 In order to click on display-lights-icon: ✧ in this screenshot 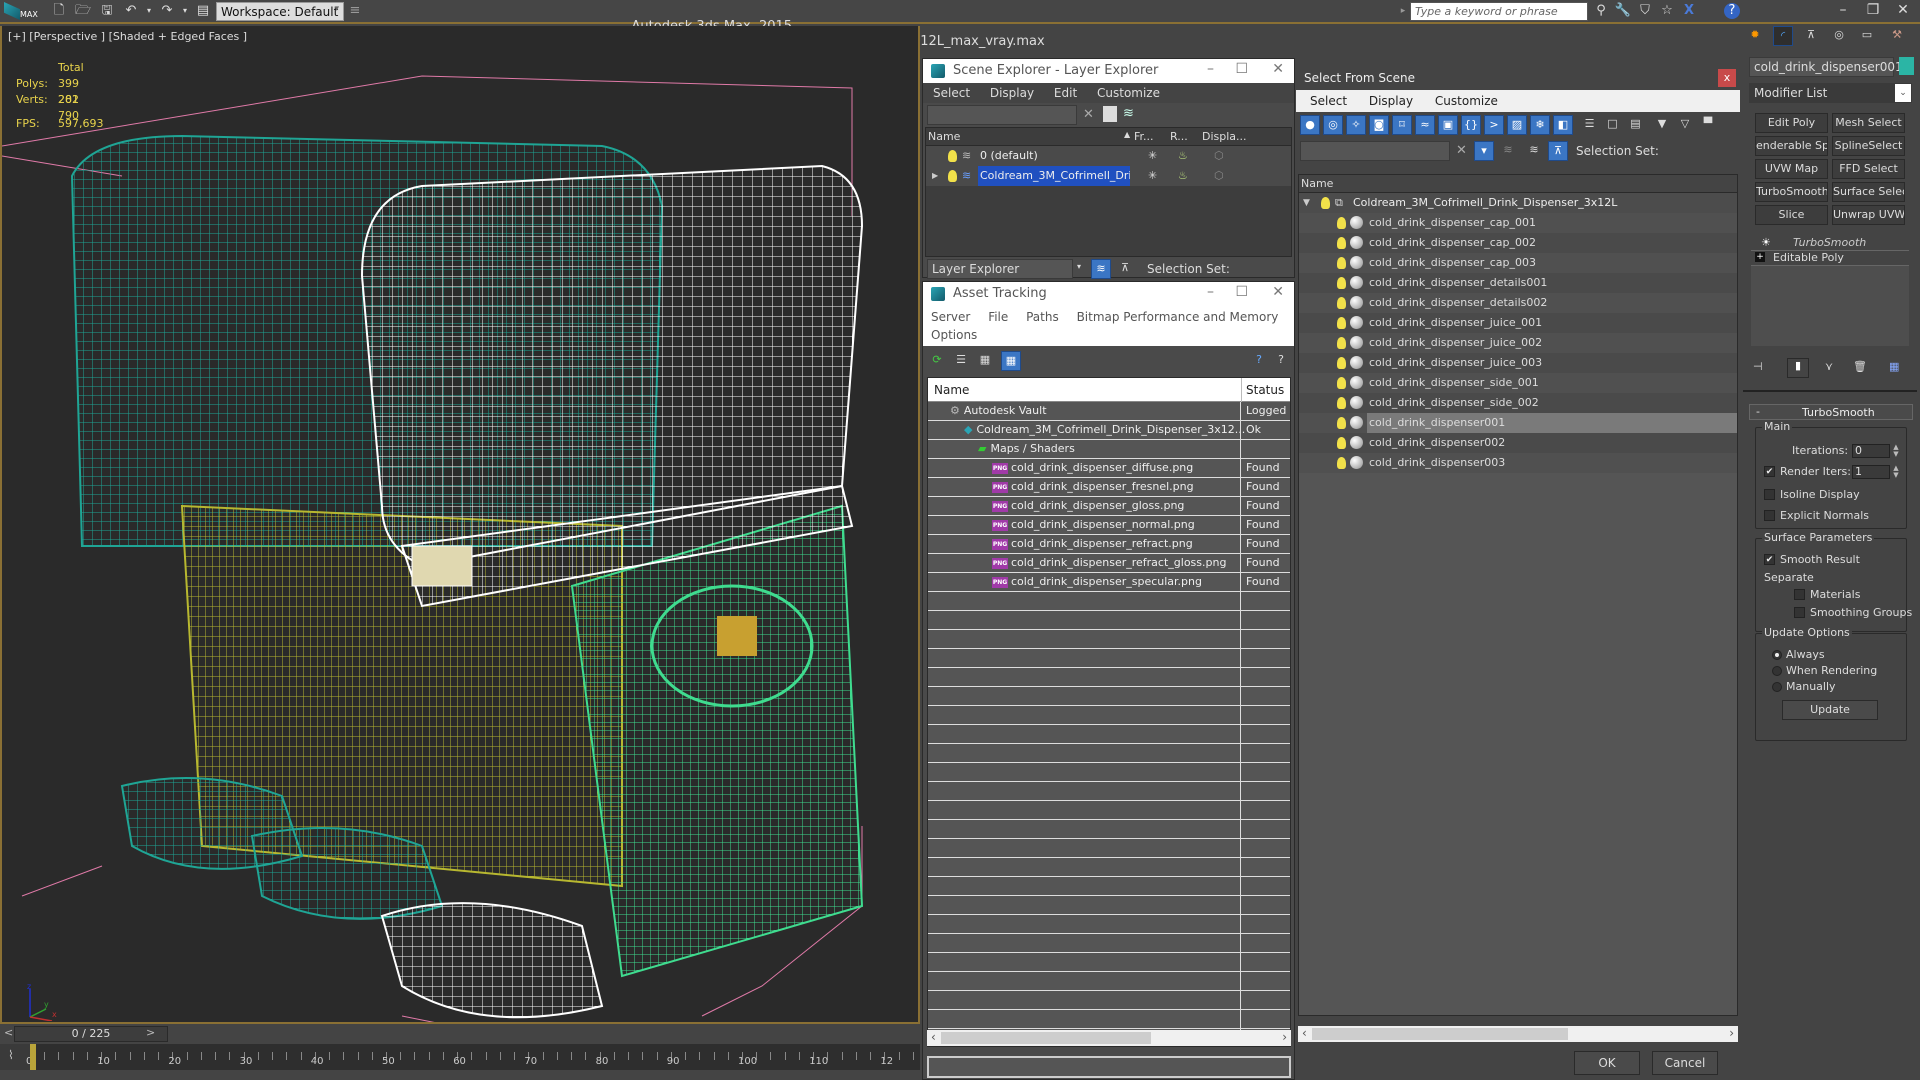, I will do `click(1356, 125)`.